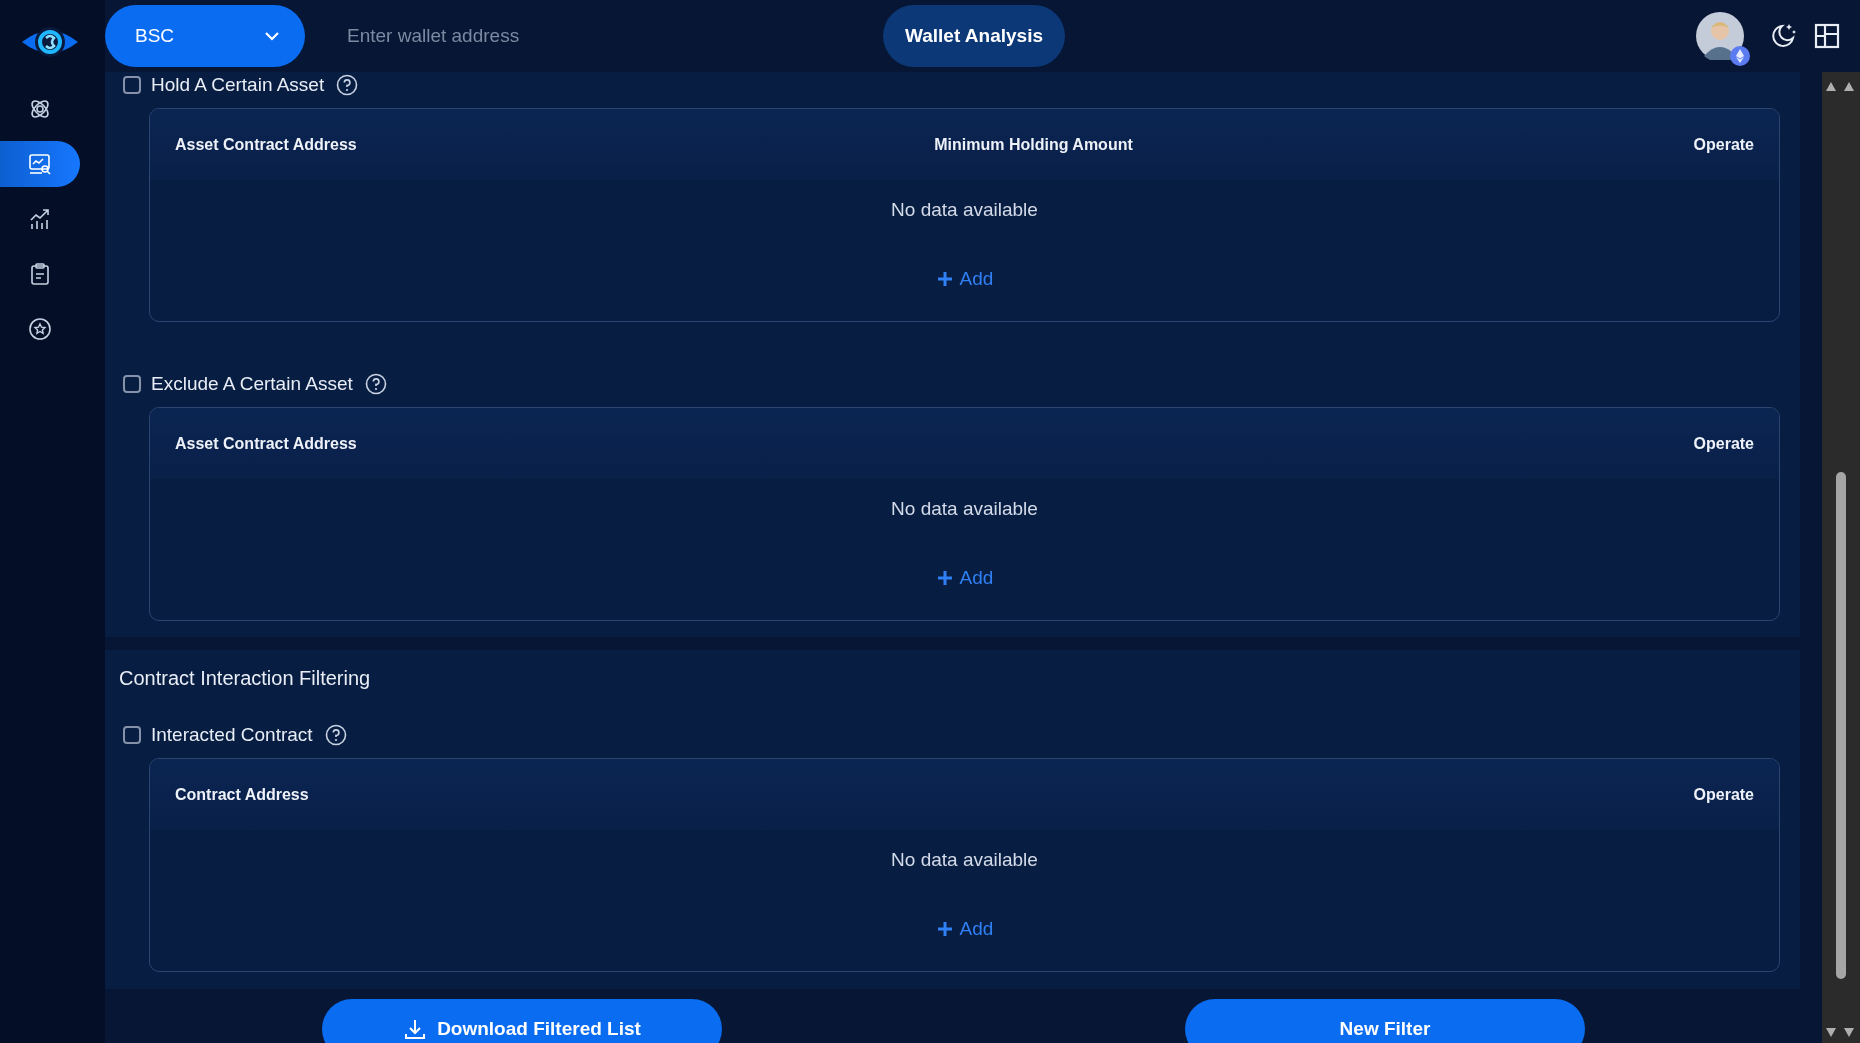 Image resolution: width=1860 pixels, height=1043 pixels. Describe the element at coordinates (1385, 1021) in the screenshot. I see `new-filter-button: New Filter` at that location.